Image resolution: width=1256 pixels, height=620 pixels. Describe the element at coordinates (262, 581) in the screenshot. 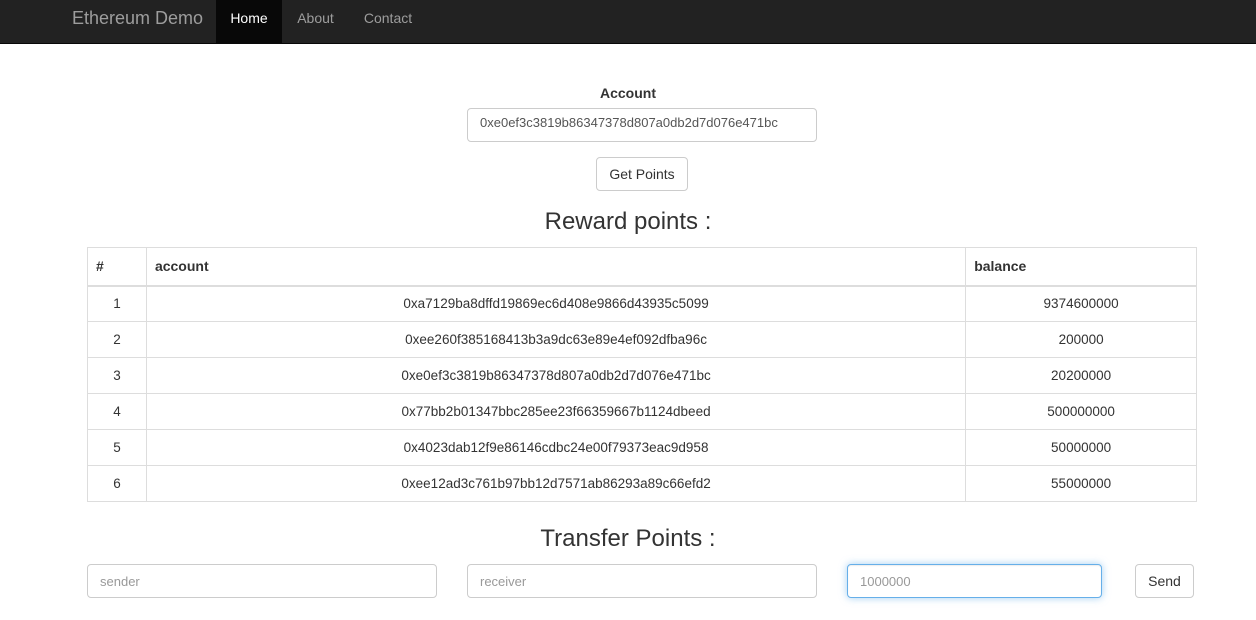

I see `sender-input` at that location.